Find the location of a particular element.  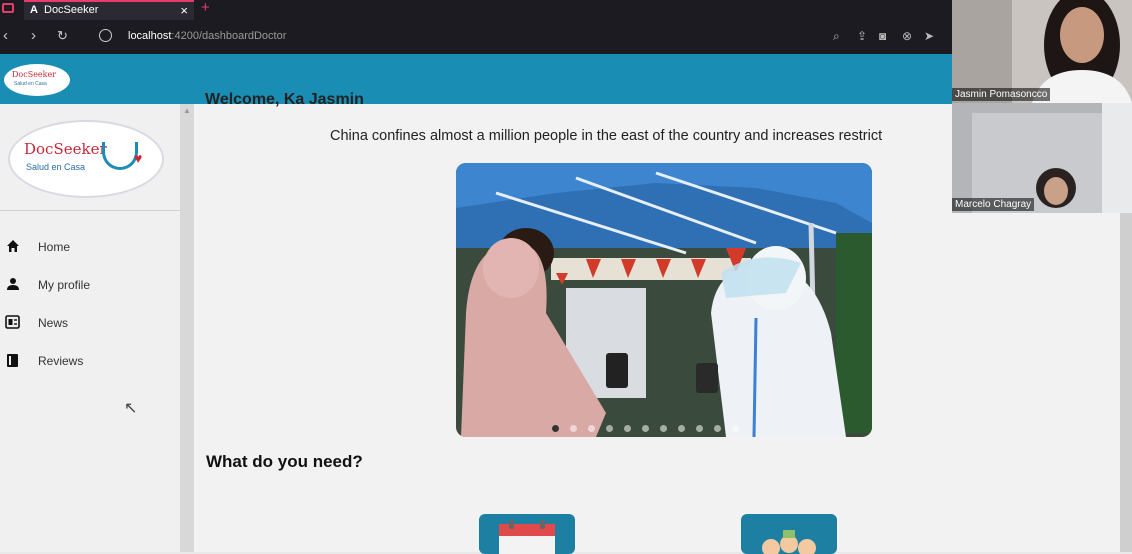

sidebar-item-label: News is located at coordinates (53, 323).